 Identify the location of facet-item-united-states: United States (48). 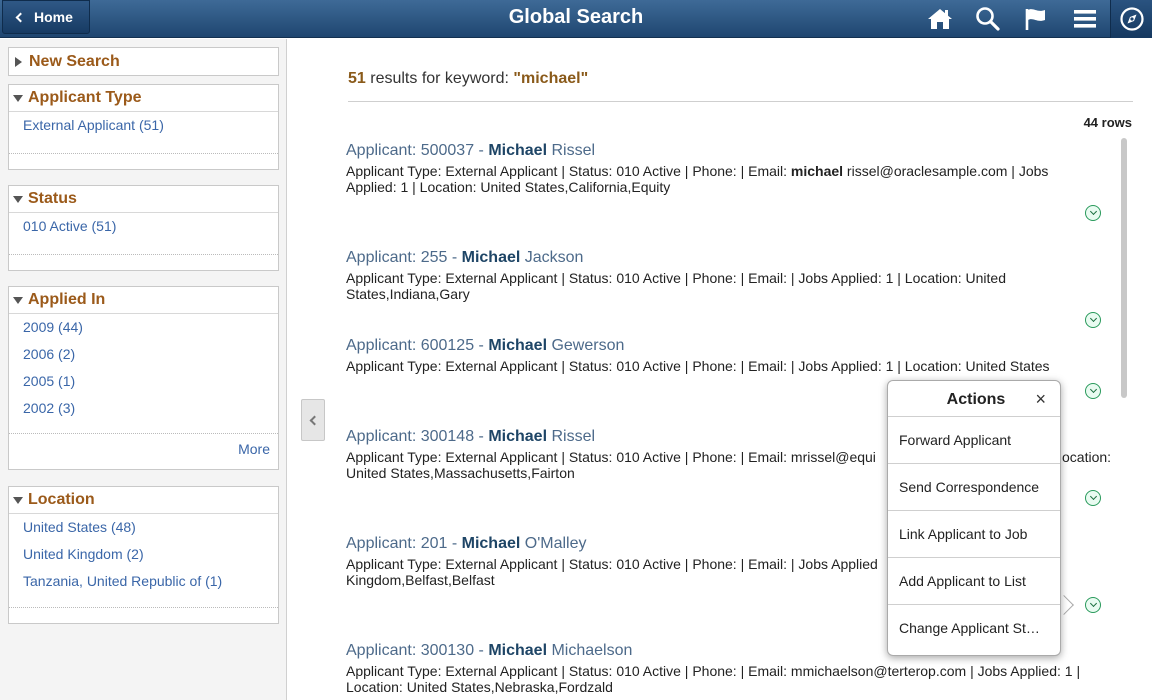
(143, 527).